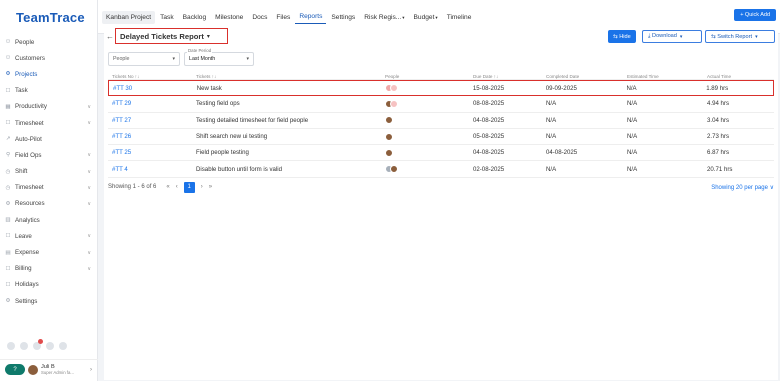  What do you see at coordinates (121, 120) in the screenshot?
I see `ticket-link: #TT 27` at bounding box center [121, 120].